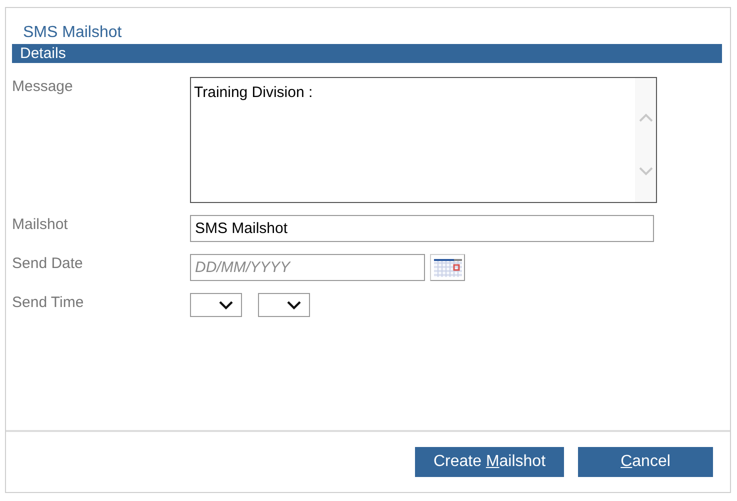 The height and width of the screenshot is (501, 737). What do you see at coordinates (48, 303) in the screenshot?
I see `field-label: Send Time` at bounding box center [48, 303].